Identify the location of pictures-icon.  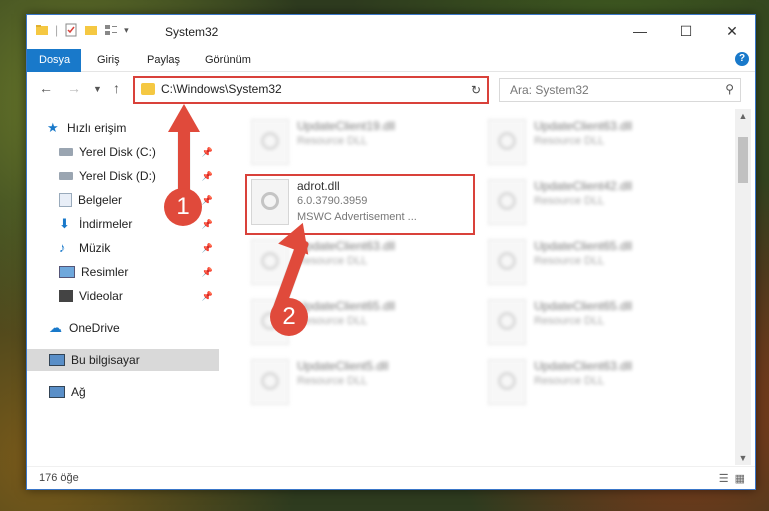
(67, 272).